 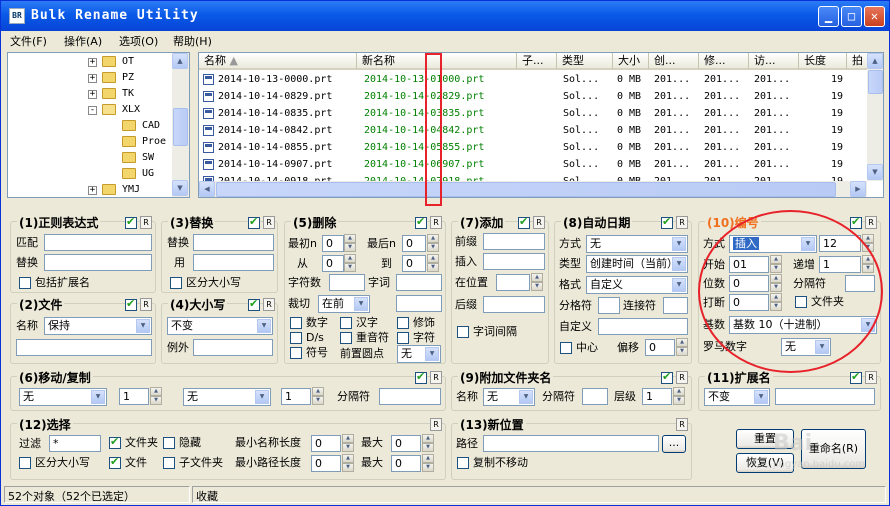 I want to click on replace-case-checkbox, so click(x=176, y=283).